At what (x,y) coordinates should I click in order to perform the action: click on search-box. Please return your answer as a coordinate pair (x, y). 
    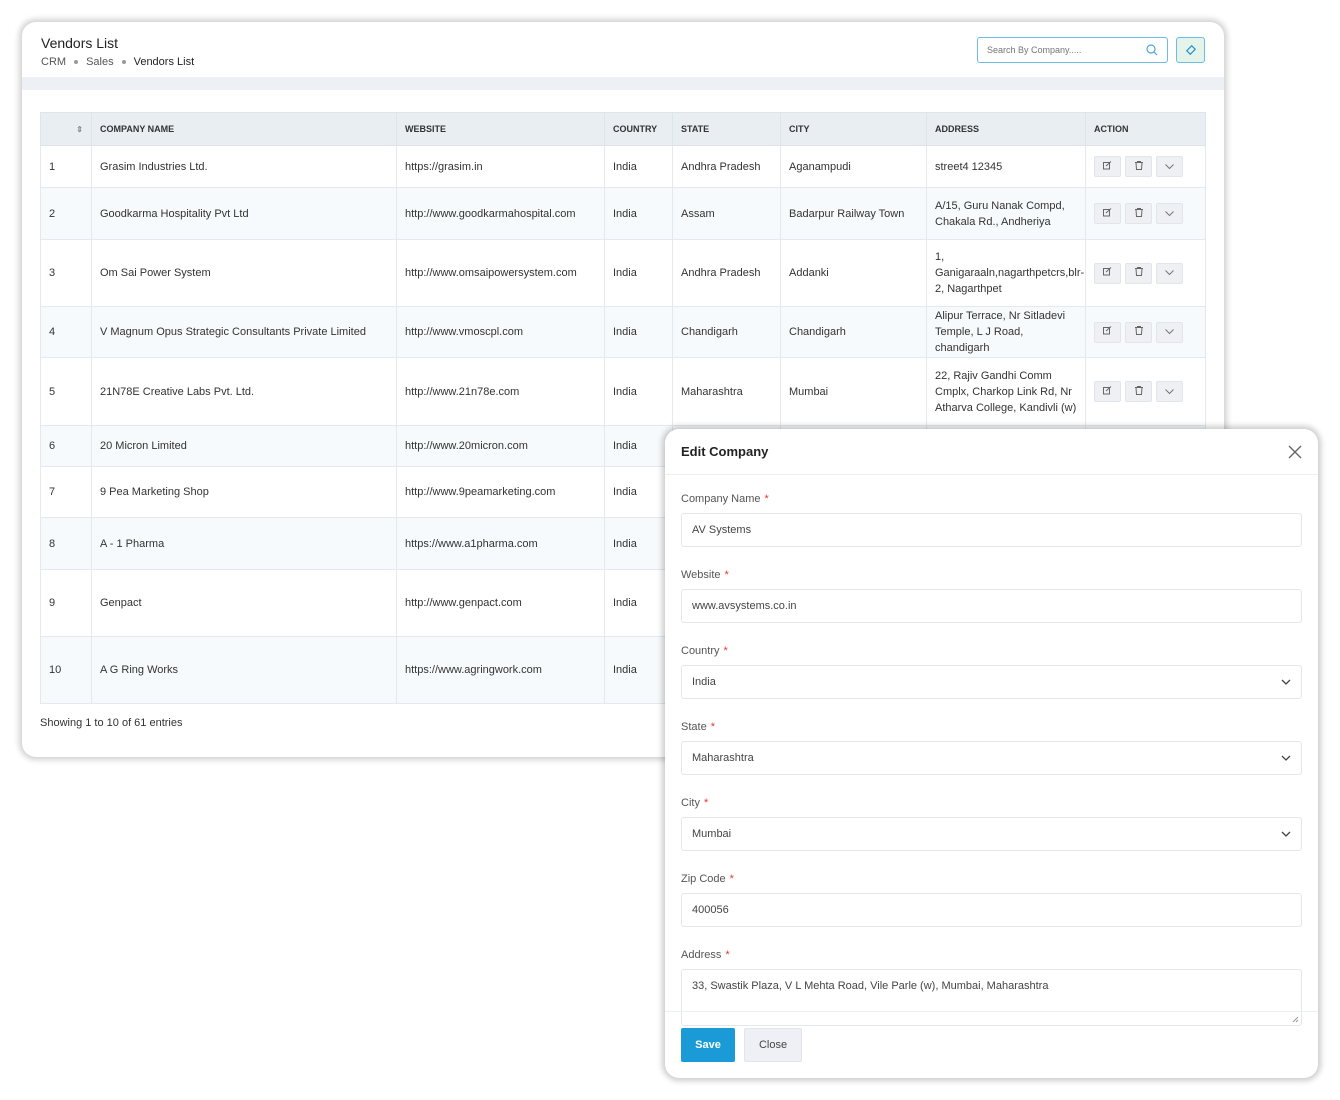
    Looking at the image, I should click on (1072, 50).